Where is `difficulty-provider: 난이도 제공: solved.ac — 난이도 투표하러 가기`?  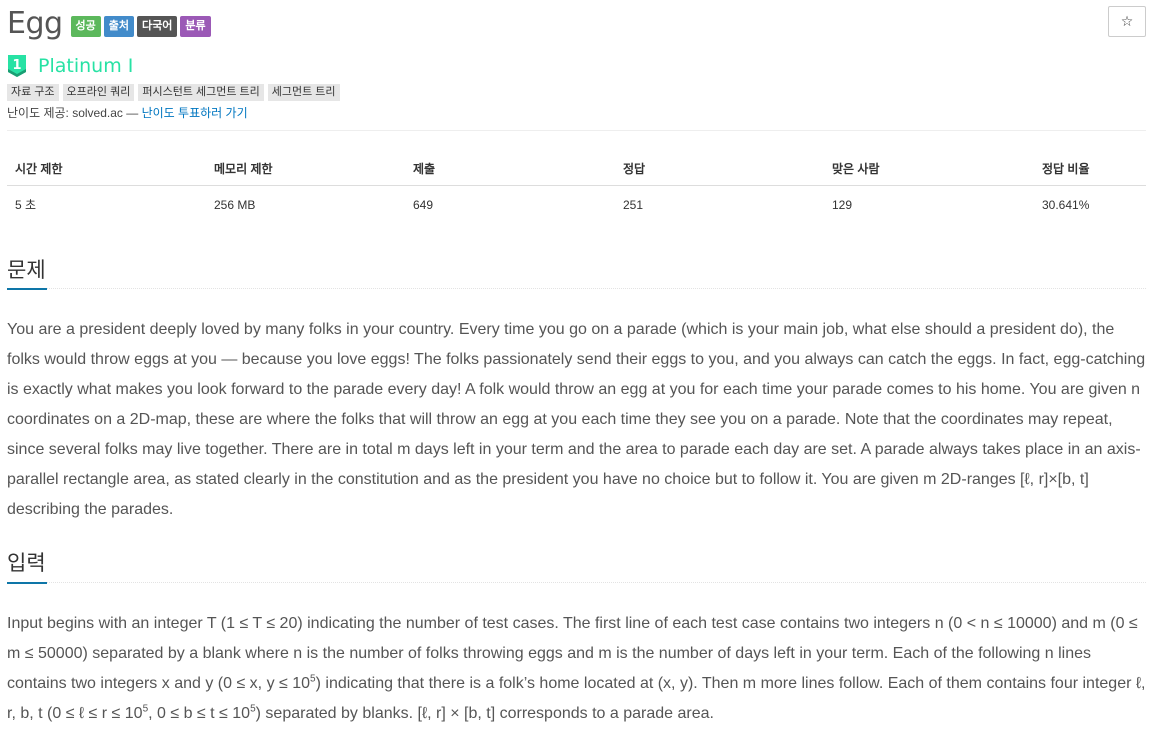
difficulty-provider: 난이도 제공: solved.ac — 난이도 투표하러 가기 is located at coordinates (127, 112).